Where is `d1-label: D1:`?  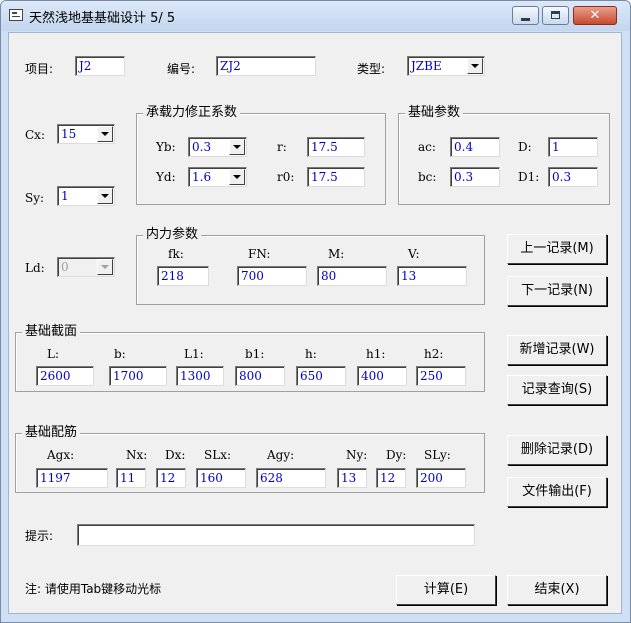
d1-label: D1: is located at coordinates (529, 177).